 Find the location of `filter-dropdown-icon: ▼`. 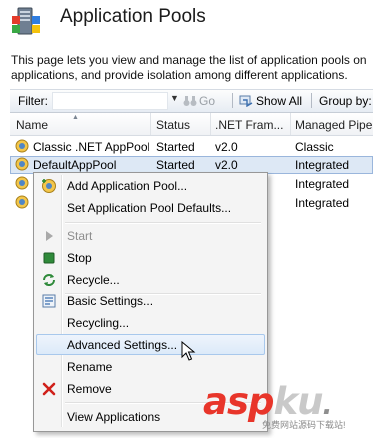

filter-dropdown-icon: ▼ is located at coordinates (174, 98).